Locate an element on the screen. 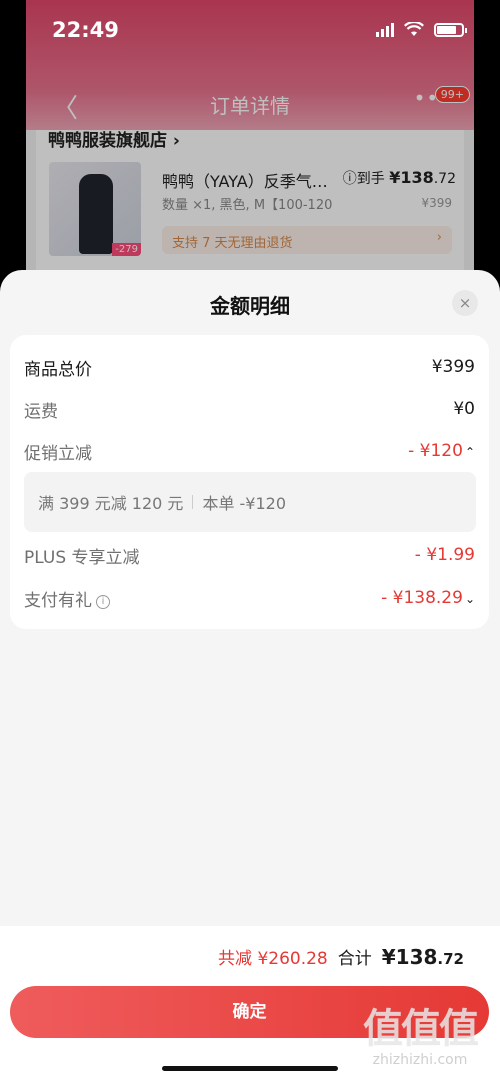 This screenshot has height=1082, width=500. row-value: - ¥138.29 is located at coordinates (422, 598).